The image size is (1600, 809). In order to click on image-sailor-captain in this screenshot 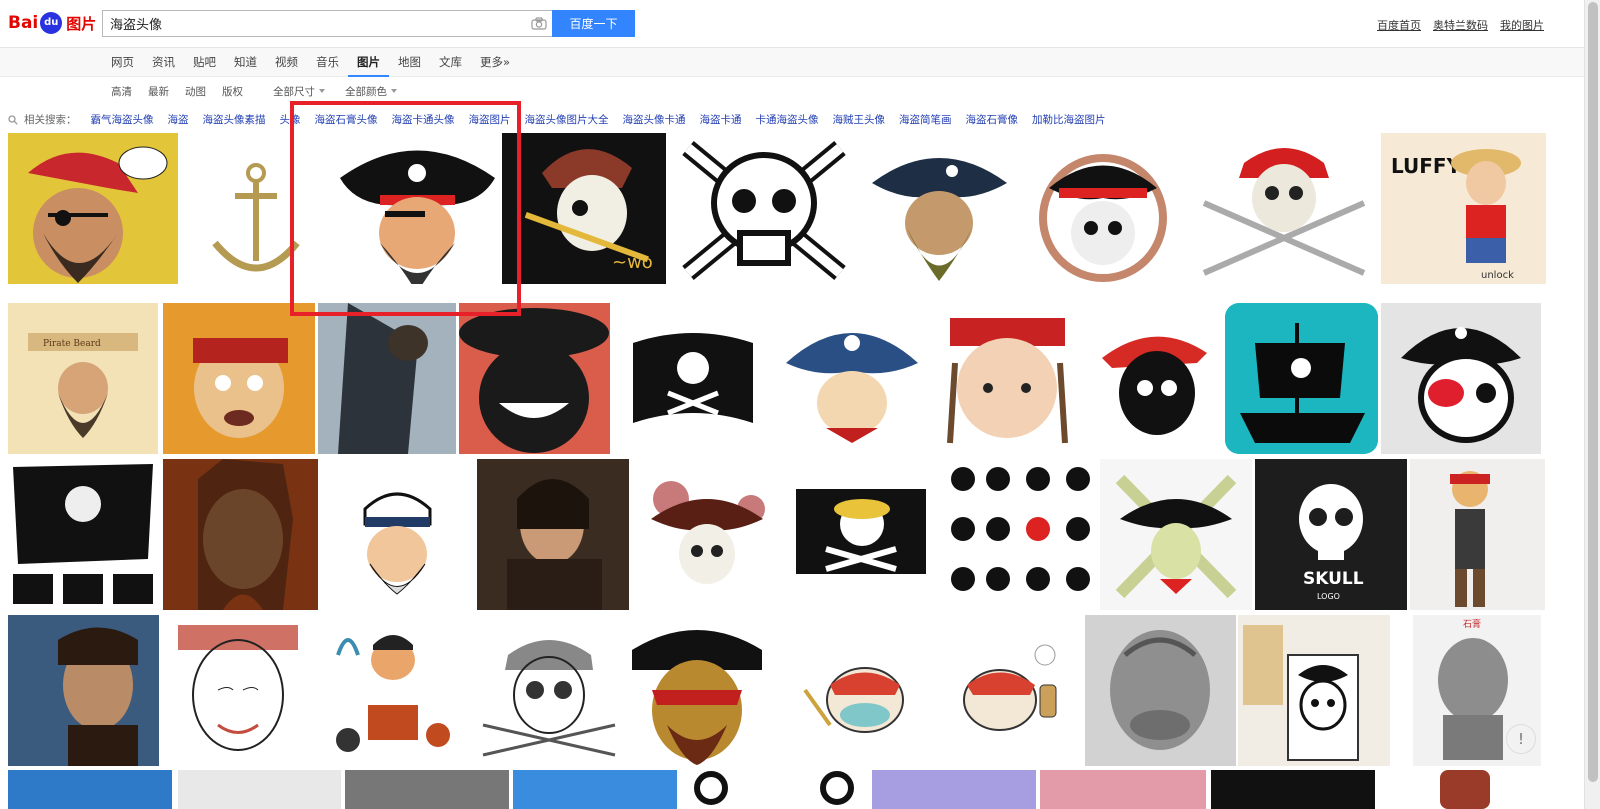, I will do `click(397, 534)`.